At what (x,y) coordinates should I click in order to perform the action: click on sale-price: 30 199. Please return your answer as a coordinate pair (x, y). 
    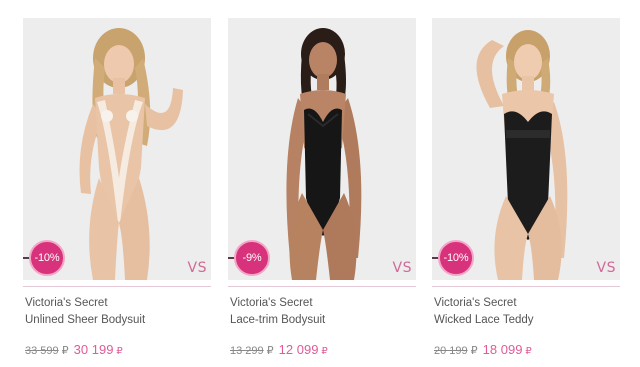
    Looking at the image, I should click on (93, 349).